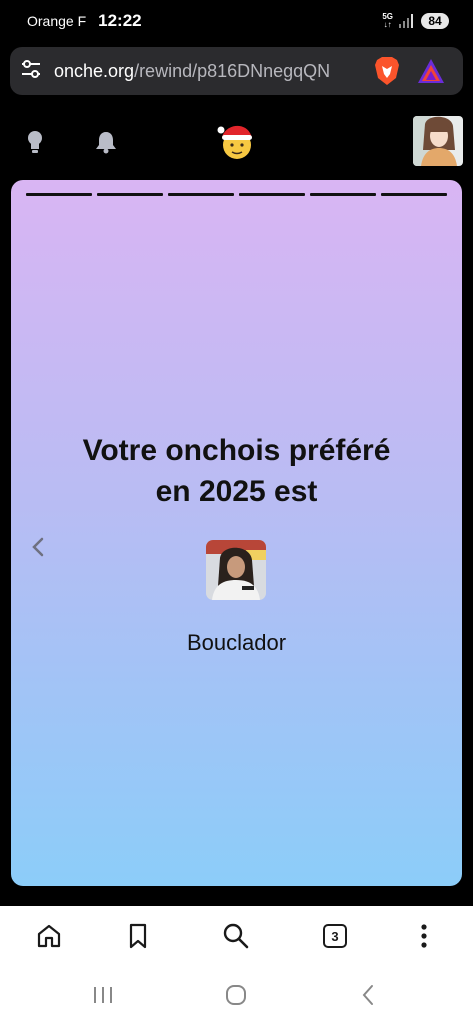 Image resolution: width=473 pixels, height=1024 pixels. What do you see at coordinates (106, 142) in the screenshot?
I see `bell-icon` at bounding box center [106, 142].